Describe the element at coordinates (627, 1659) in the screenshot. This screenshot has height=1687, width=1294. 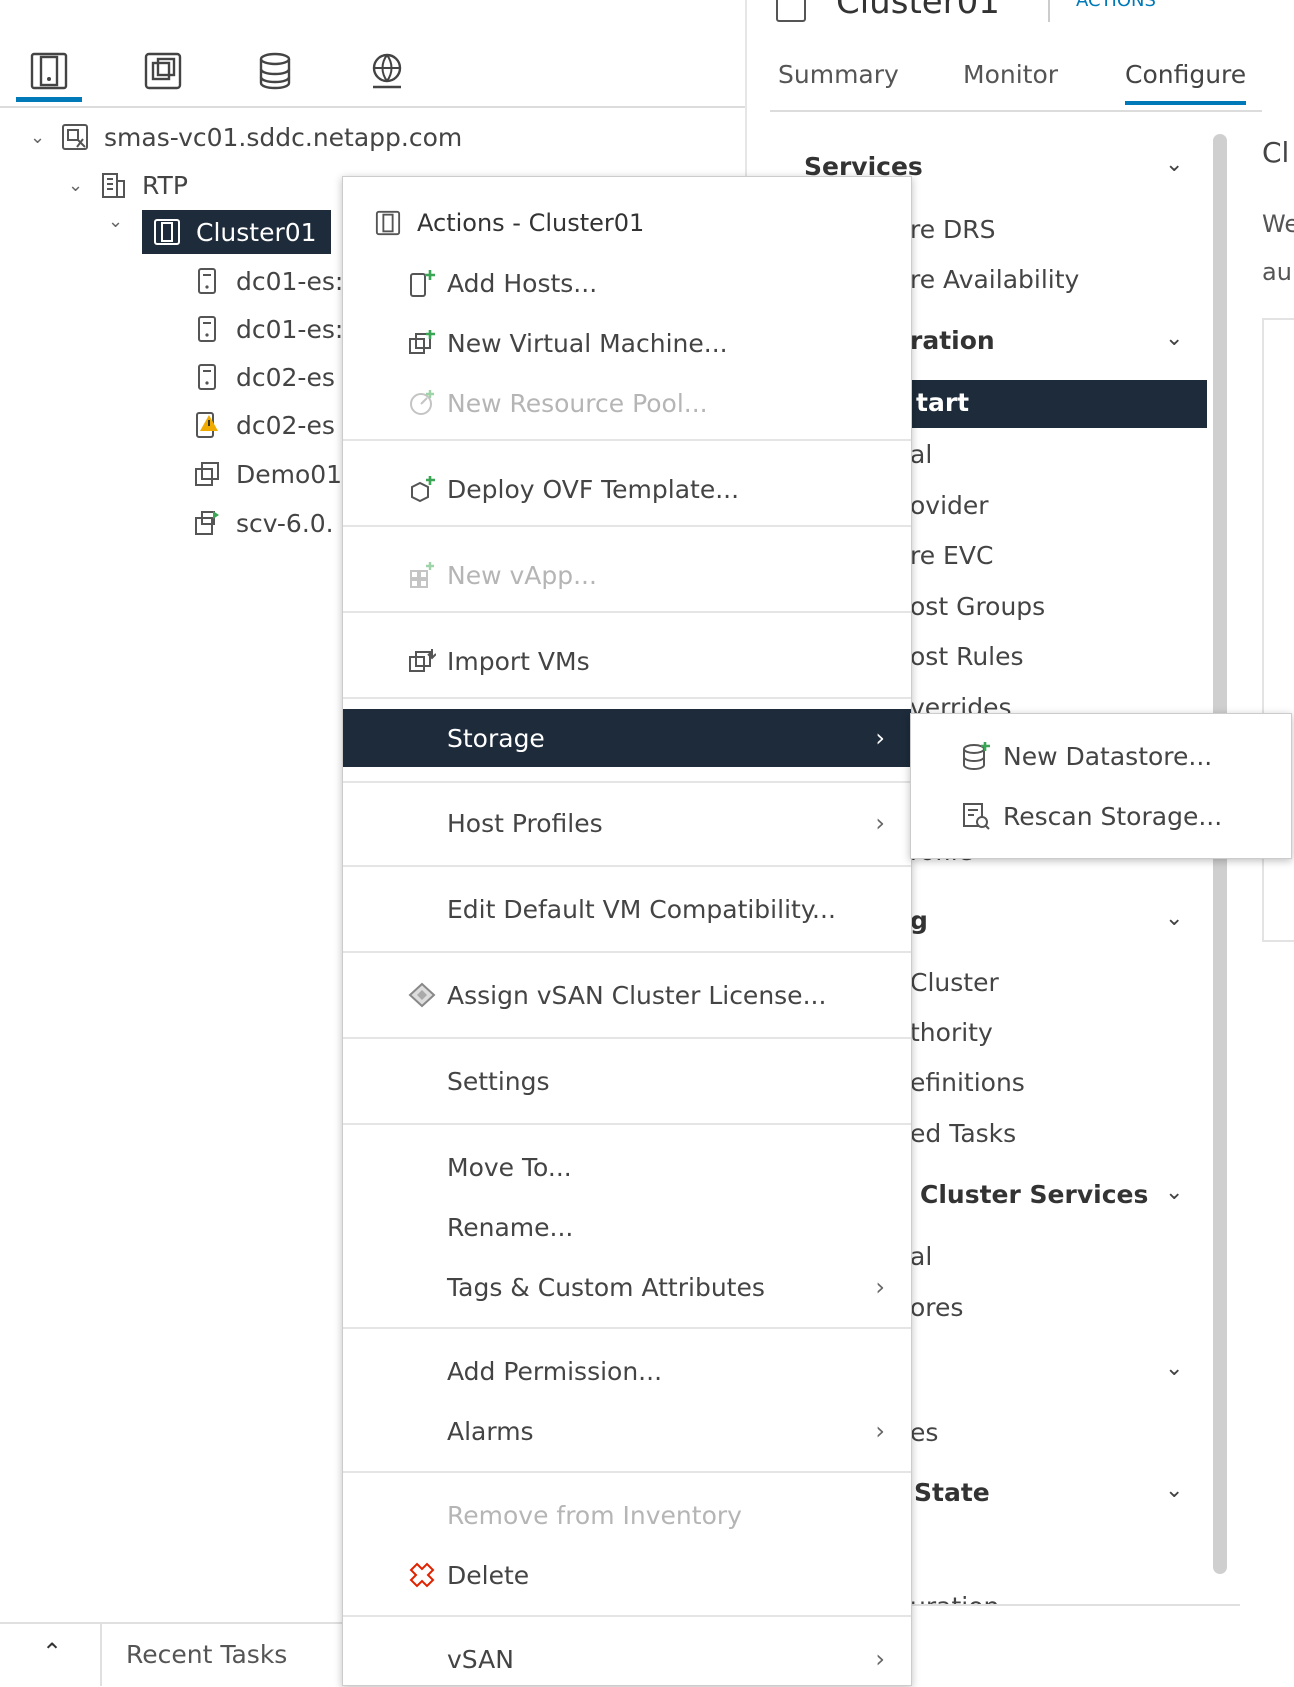
I see `menu-item-vsan: vSAN ›` at that location.